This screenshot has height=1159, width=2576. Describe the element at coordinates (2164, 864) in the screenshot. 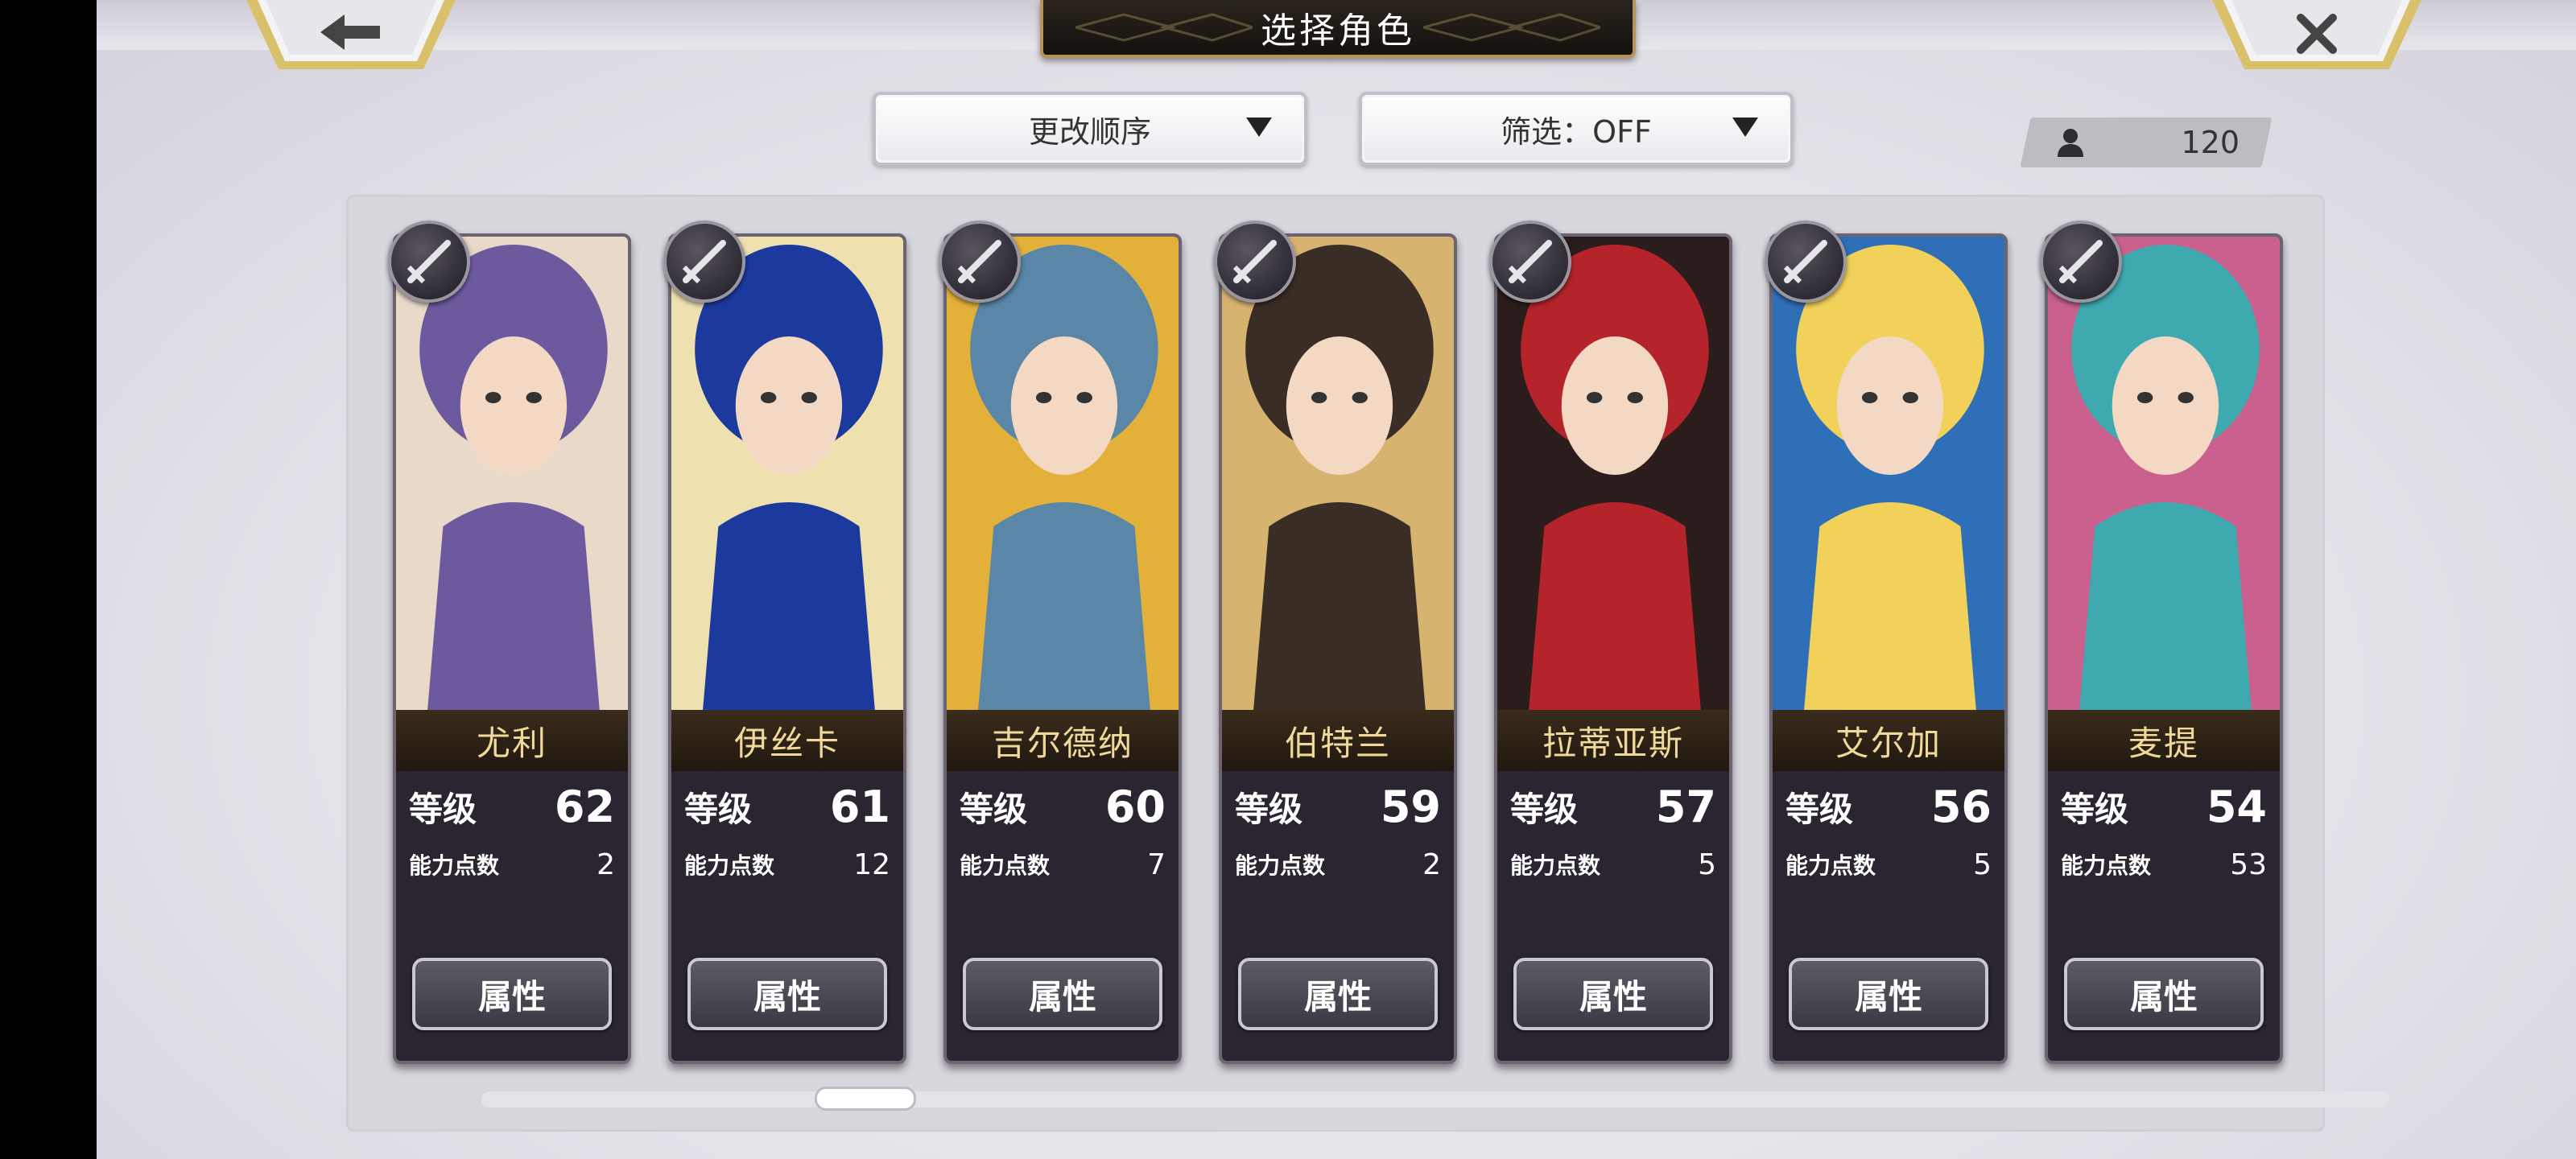

I see `ability-points-row: 能力点数 53` at that location.